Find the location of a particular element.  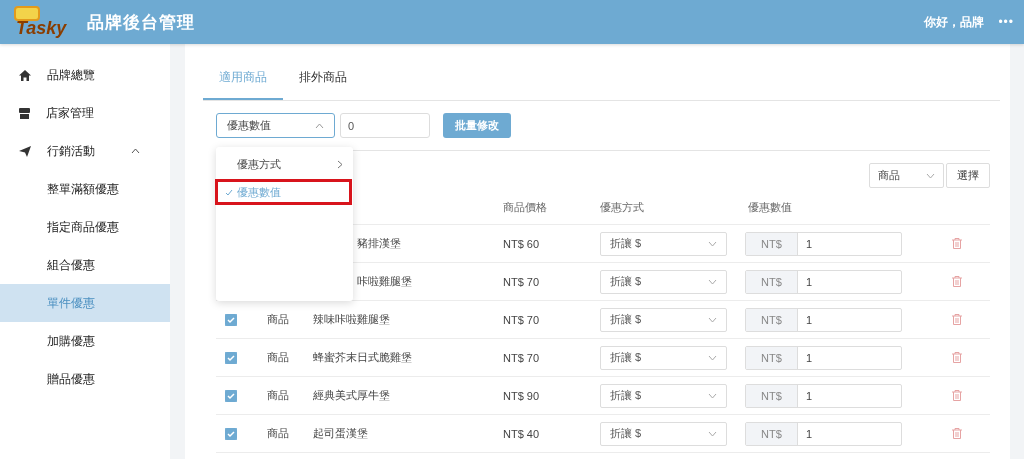

choose-button: 選擇 is located at coordinates (968, 175).